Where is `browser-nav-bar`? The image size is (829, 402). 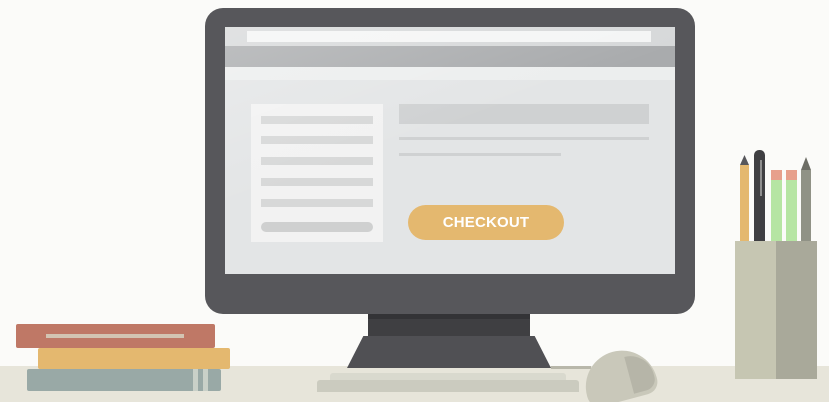 browser-nav-bar is located at coordinates (450, 56).